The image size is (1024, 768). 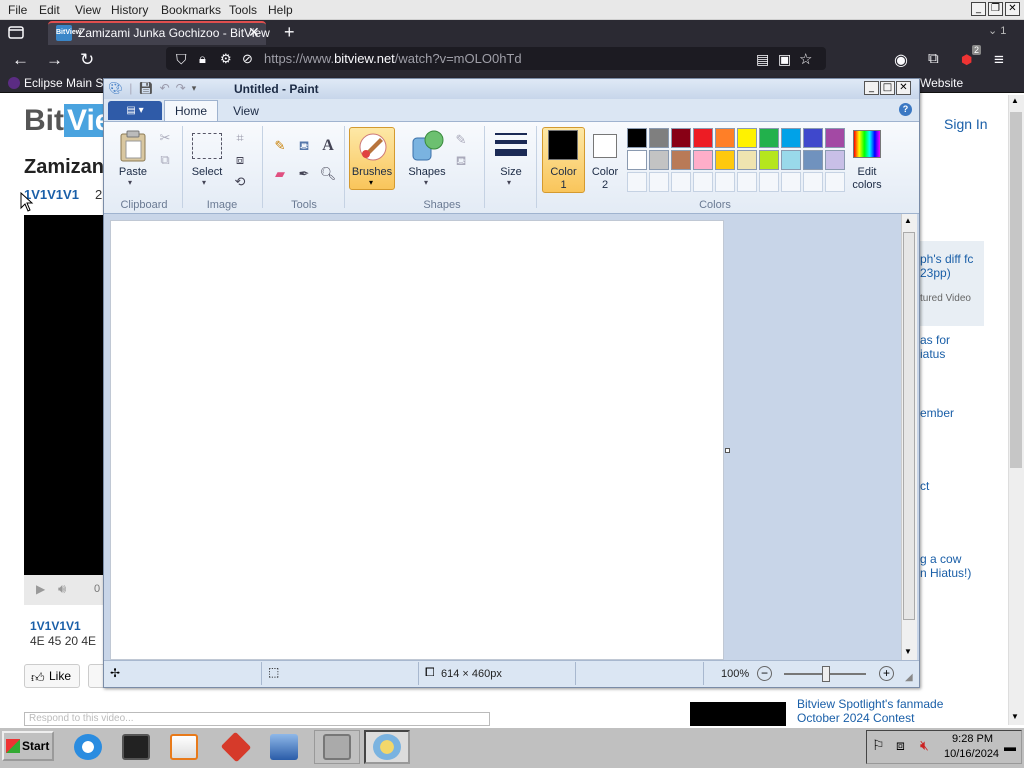 What do you see at coordinates (254, 32) in the screenshot?
I see `tab-close-icon: ✕` at bounding box center [254, 32].